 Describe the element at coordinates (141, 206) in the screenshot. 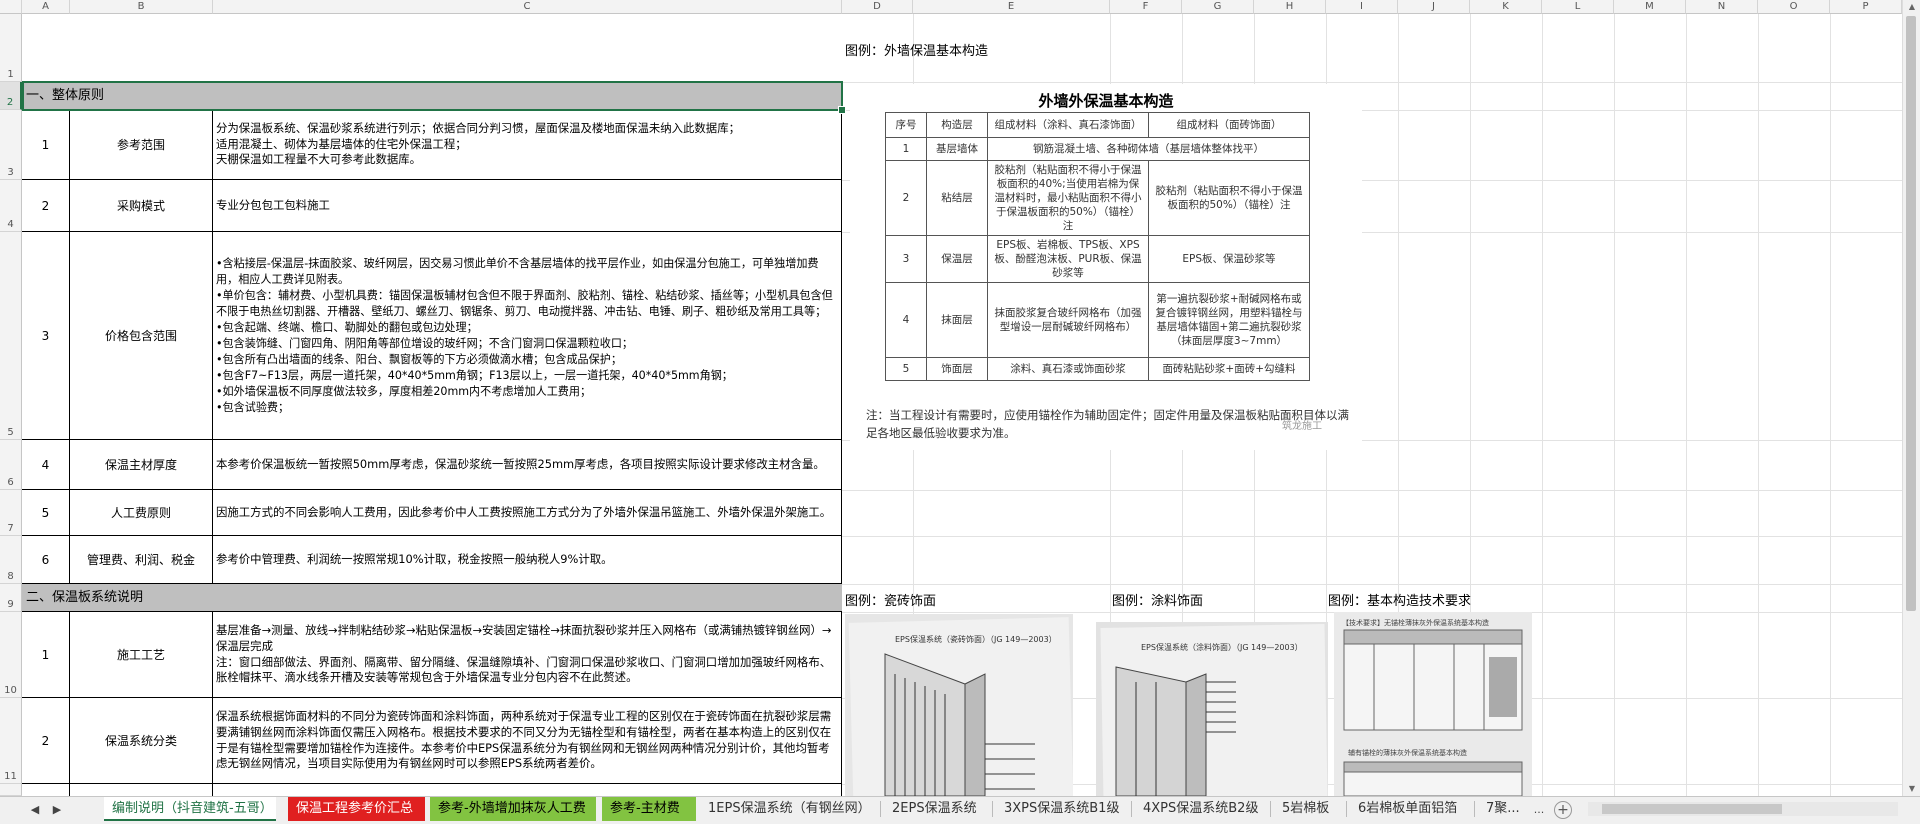

I see `item-name: 采购模式` at that location.